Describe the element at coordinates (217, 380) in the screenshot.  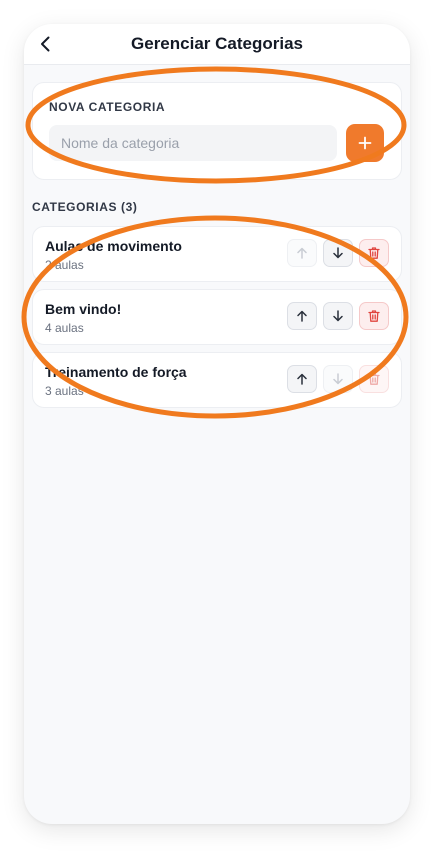
I see `category-row: Treinamento de força 3 aulas` at that location.